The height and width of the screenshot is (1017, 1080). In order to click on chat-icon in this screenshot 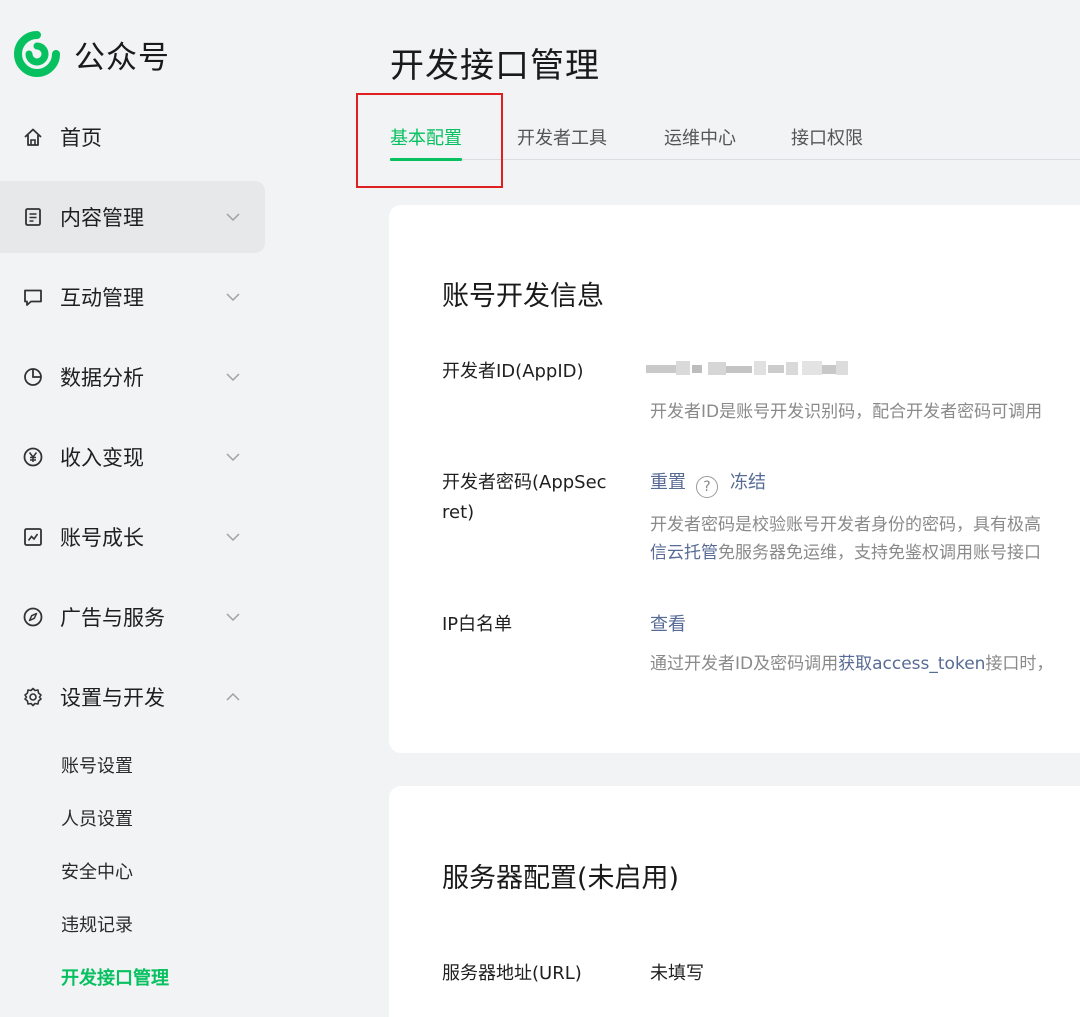, I will do `click(33, 297)`.